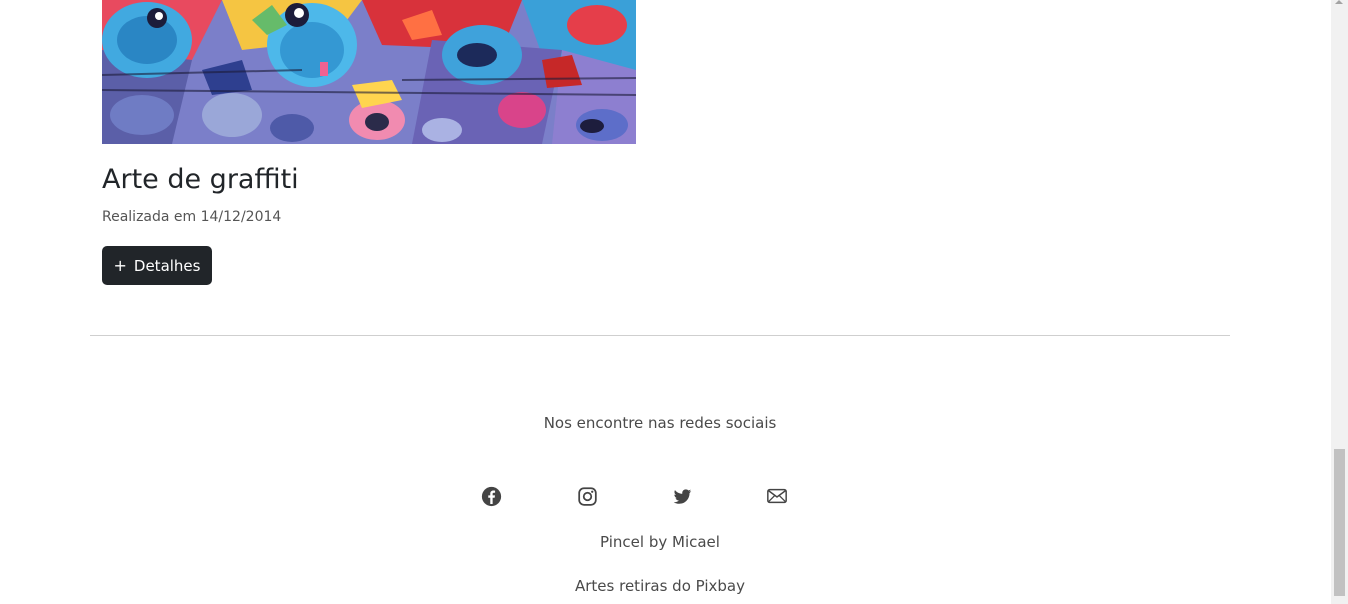 Image resolution: width=1348 pixels, height=604 pixels. What do you see at coordinates (192, 217) in the screenshot?
I see `artwork-date: Realizada em 14/12/2014` at bounding box center [192, 217].